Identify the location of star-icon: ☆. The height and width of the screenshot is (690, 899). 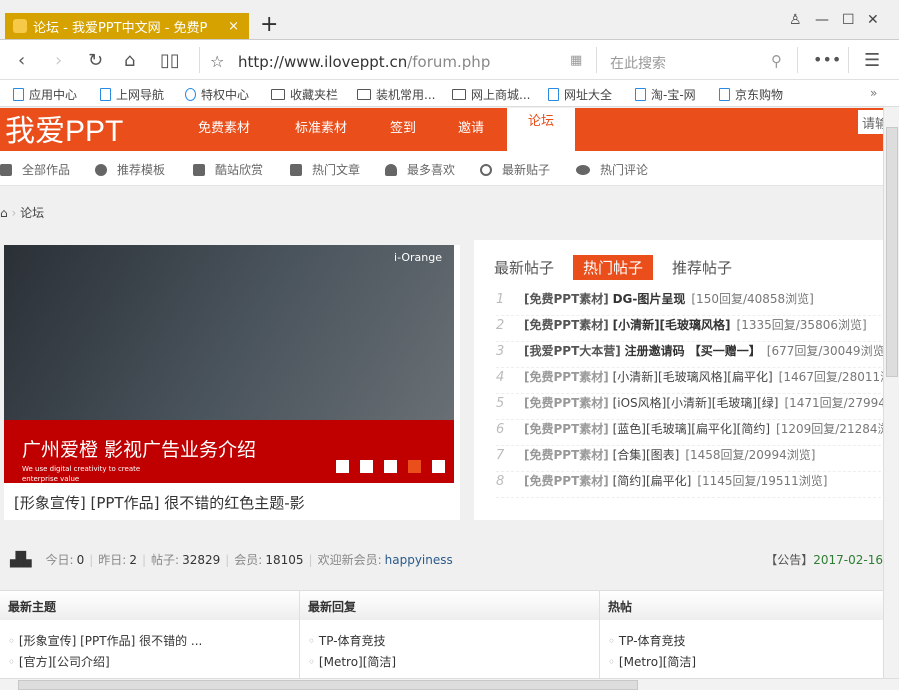
(217, 61).